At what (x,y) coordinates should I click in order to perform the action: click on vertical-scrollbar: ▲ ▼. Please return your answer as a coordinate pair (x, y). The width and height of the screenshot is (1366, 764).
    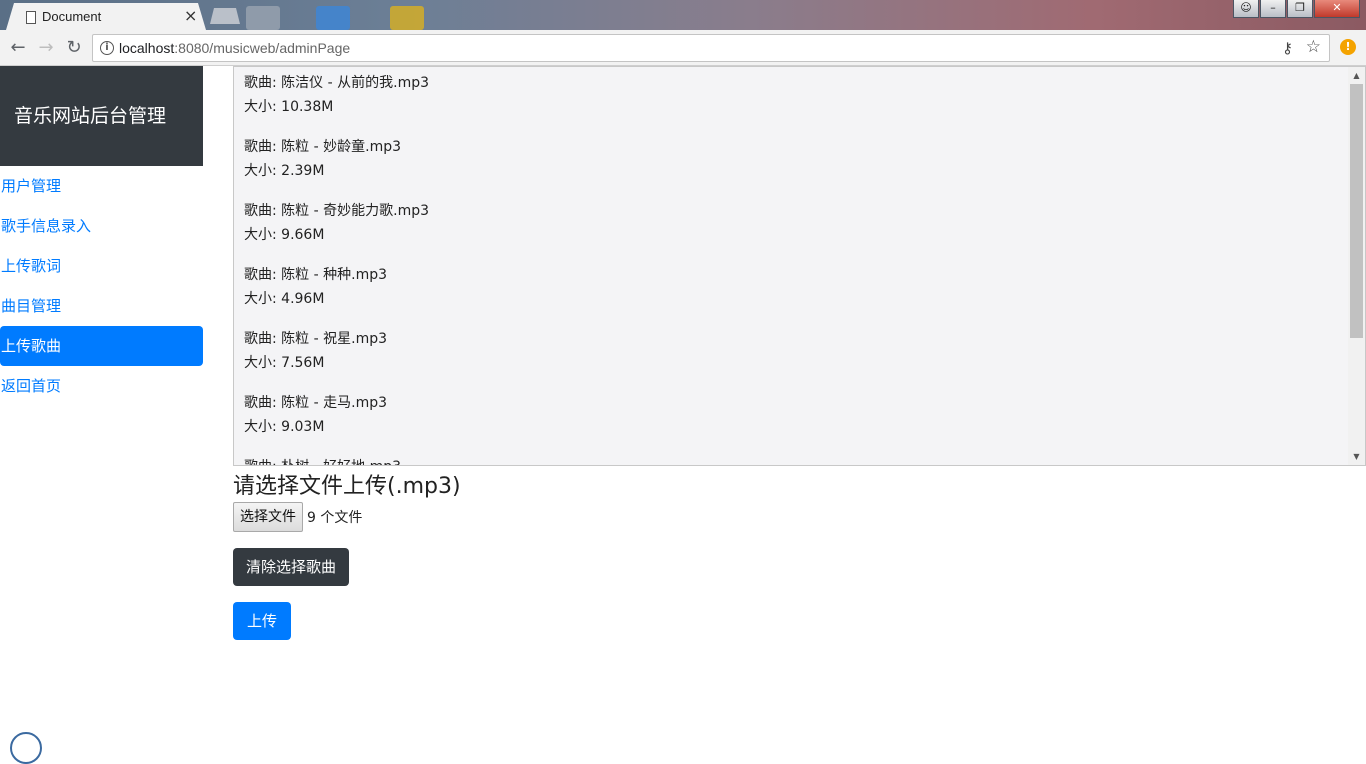
    Looking at the image, I should click on (1356, 266).